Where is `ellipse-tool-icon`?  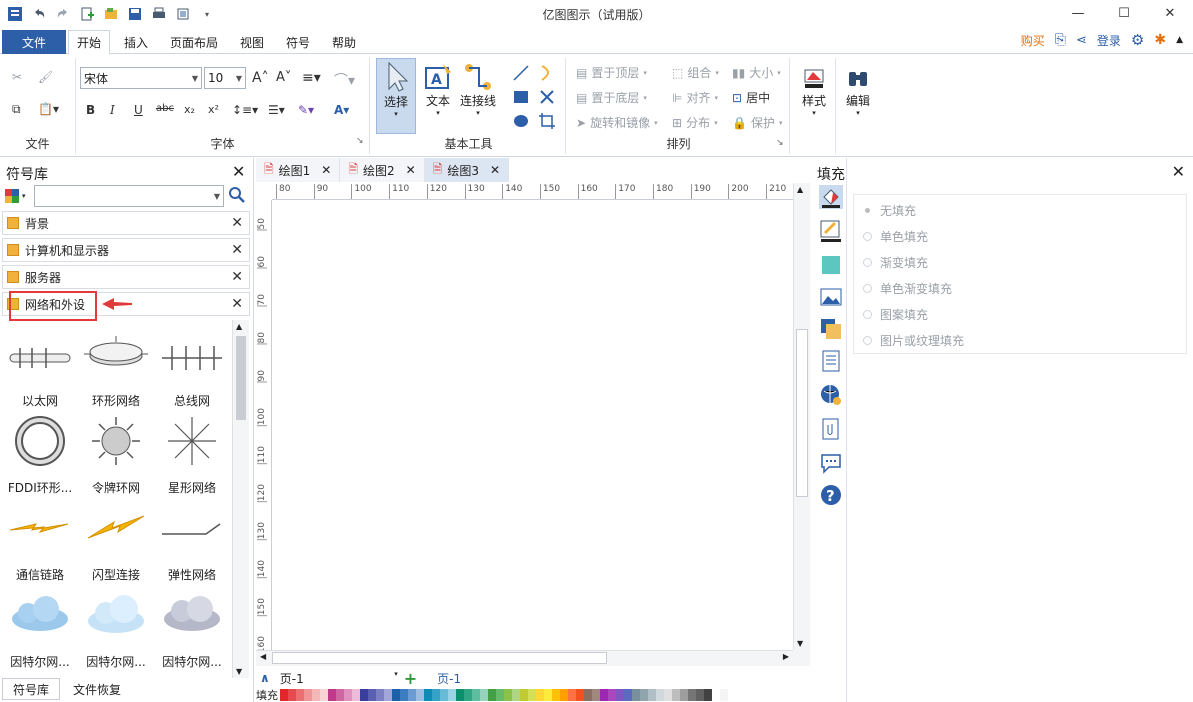 ellipse-tool-icon is located at coordinates (521, 121).